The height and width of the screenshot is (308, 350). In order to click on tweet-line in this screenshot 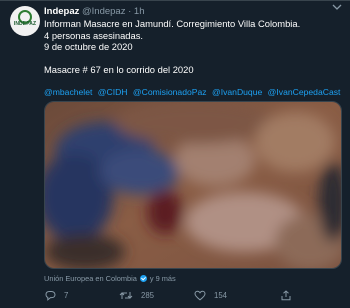, I will do `click(193, 59)`.